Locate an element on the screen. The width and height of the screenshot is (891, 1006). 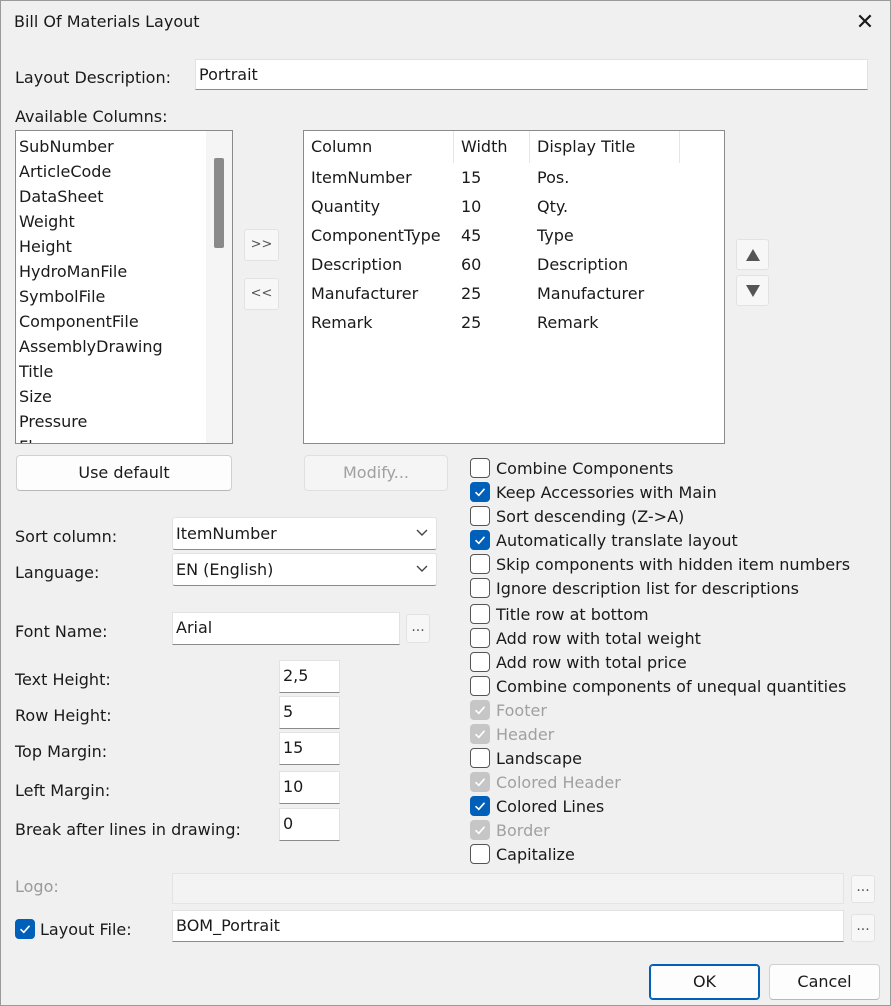
left-margin-label: Left Margin: is located at coordinates (63, 790).